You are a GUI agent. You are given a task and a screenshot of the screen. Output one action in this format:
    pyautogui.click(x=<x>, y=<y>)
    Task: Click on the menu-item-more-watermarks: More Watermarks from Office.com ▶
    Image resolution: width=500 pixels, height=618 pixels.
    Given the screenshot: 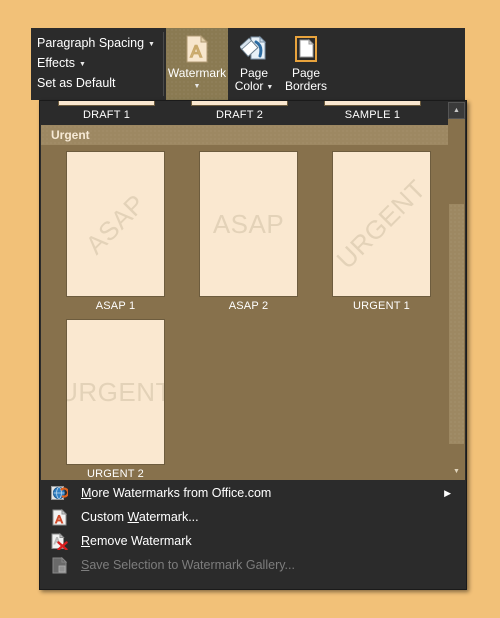 What is the action you would take?
    pyautogui.click(x=253, y=493)
    